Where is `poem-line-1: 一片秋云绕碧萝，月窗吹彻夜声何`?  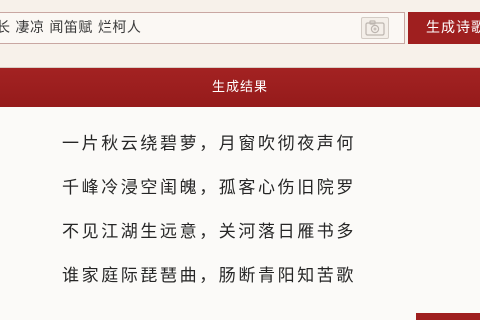 poem-line-1: 一片秋云绕碧萝，月窗吹彻夜声何 is located at coordinates (209, 144).